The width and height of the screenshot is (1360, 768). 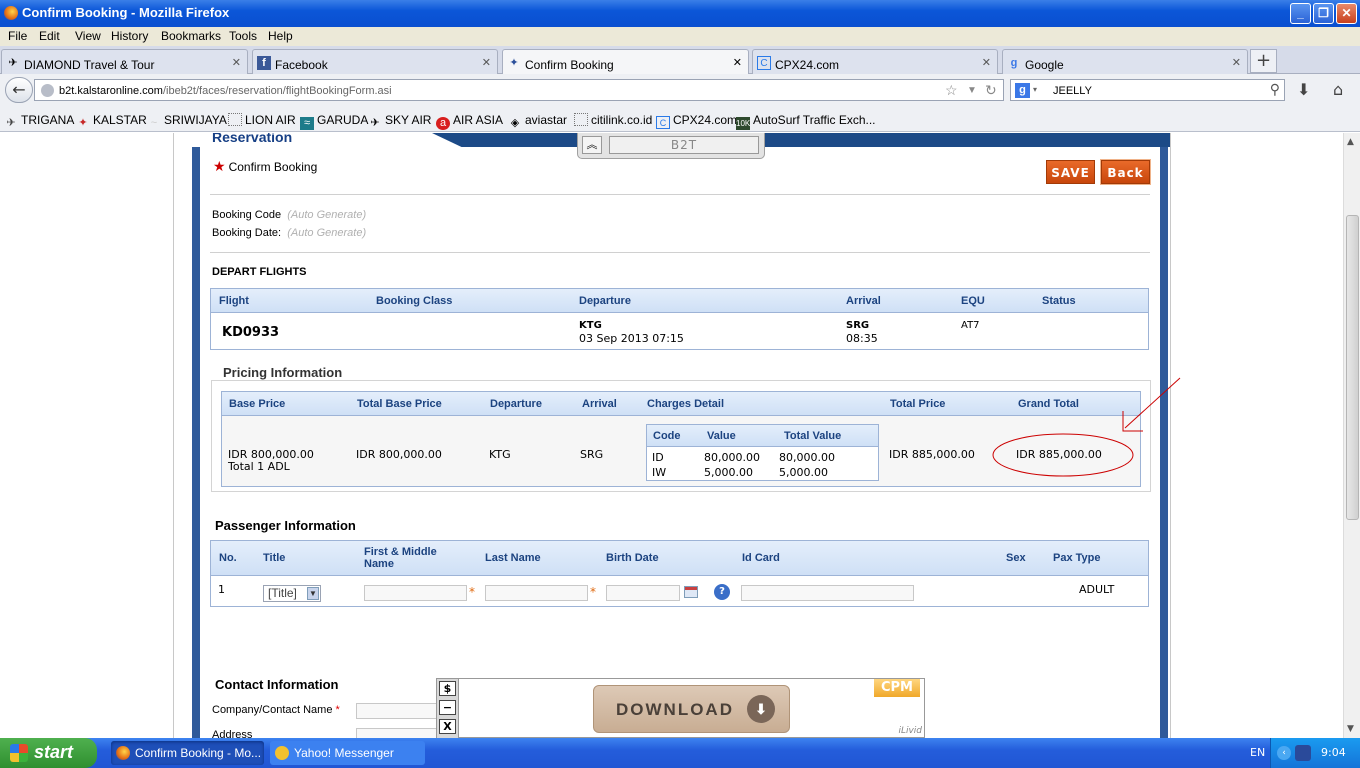 What do you see at coordinates (447, 726) in the screenshot?
I see `close-ad-button: X` at bounding box center [447, 726].